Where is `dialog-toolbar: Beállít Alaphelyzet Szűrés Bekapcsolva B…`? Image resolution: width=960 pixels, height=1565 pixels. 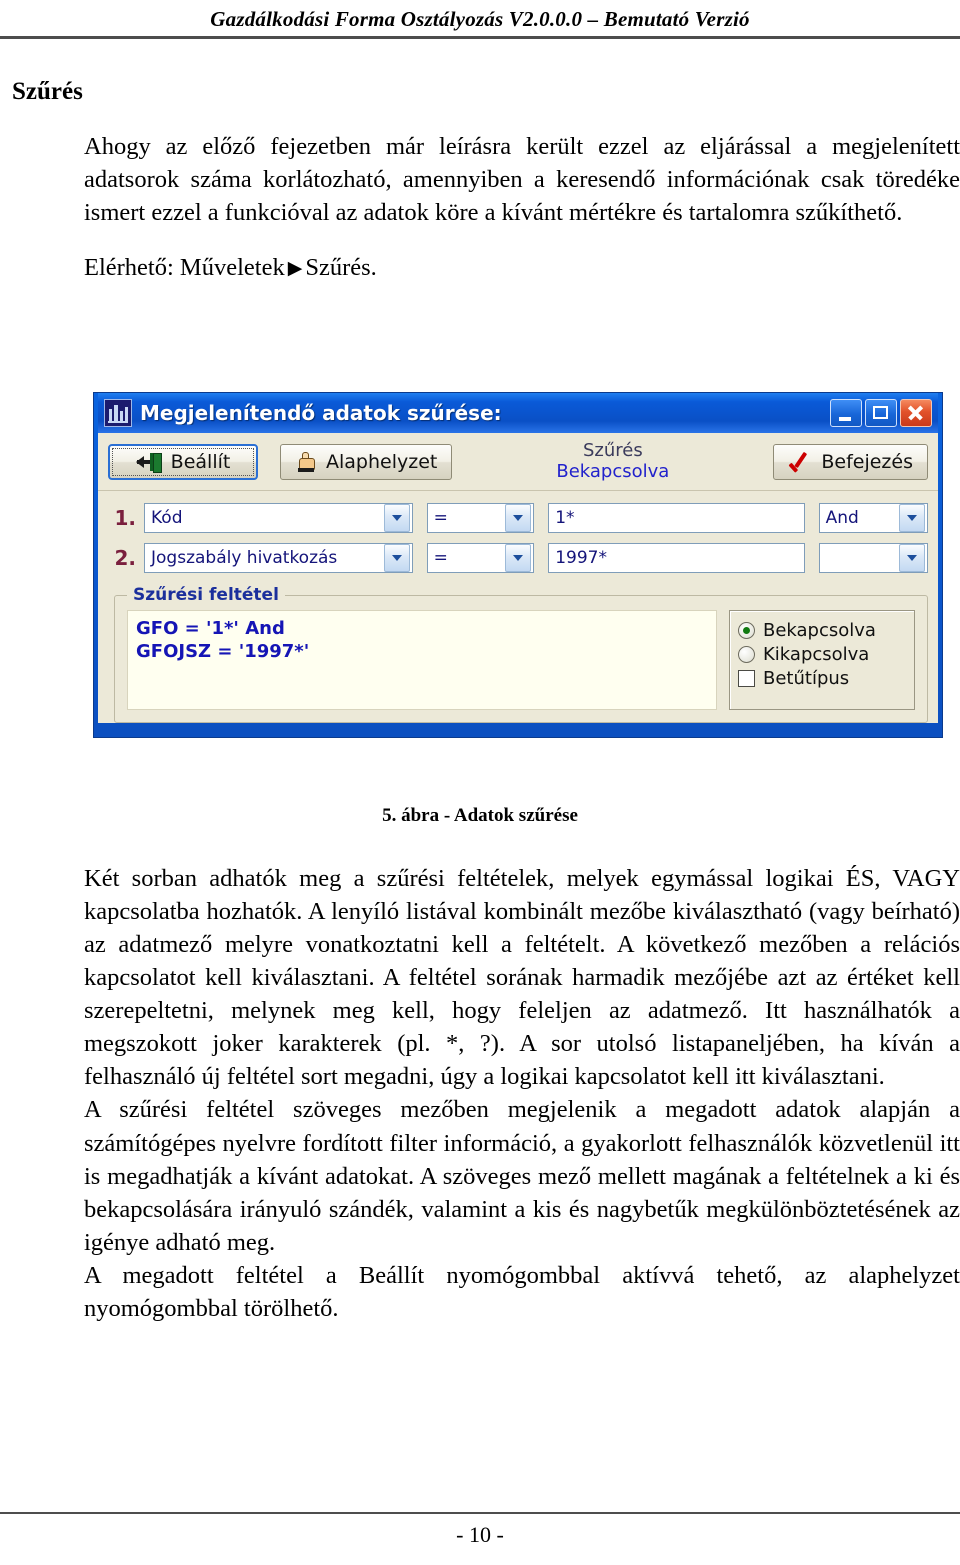 dialog-toolbar: Beállít Alaphelyzet Szűrés Bekapcsolva B… is located at coordinates (518, 462).